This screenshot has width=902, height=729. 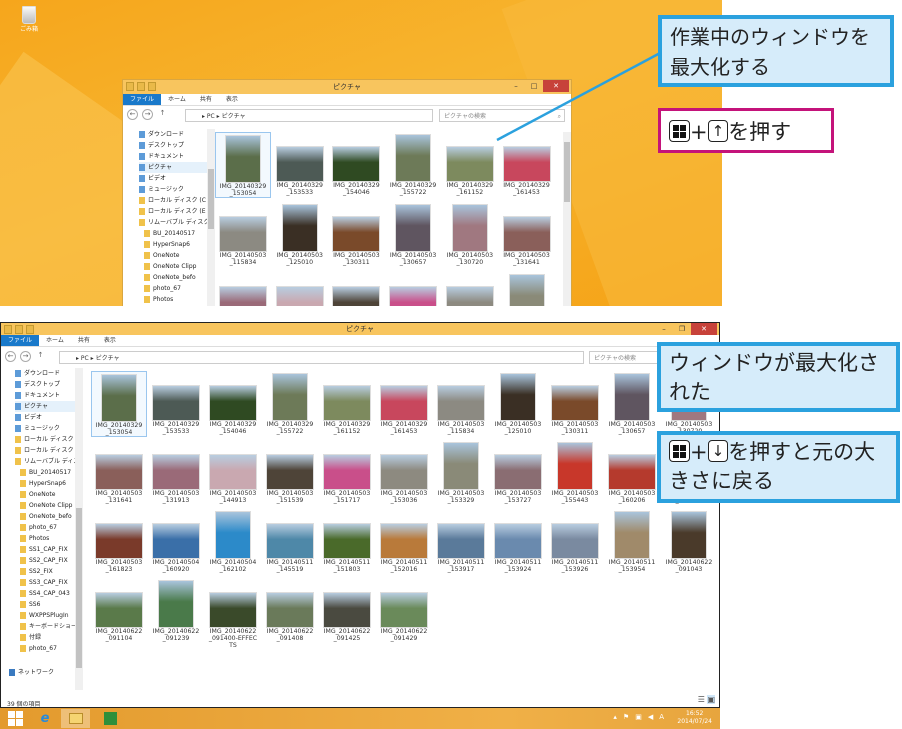 What do you see at coordinates (233, 472) in the screenshot?
I see `thumbnail-item: IMG_20140503_144913` at bounding box center [233, 472].